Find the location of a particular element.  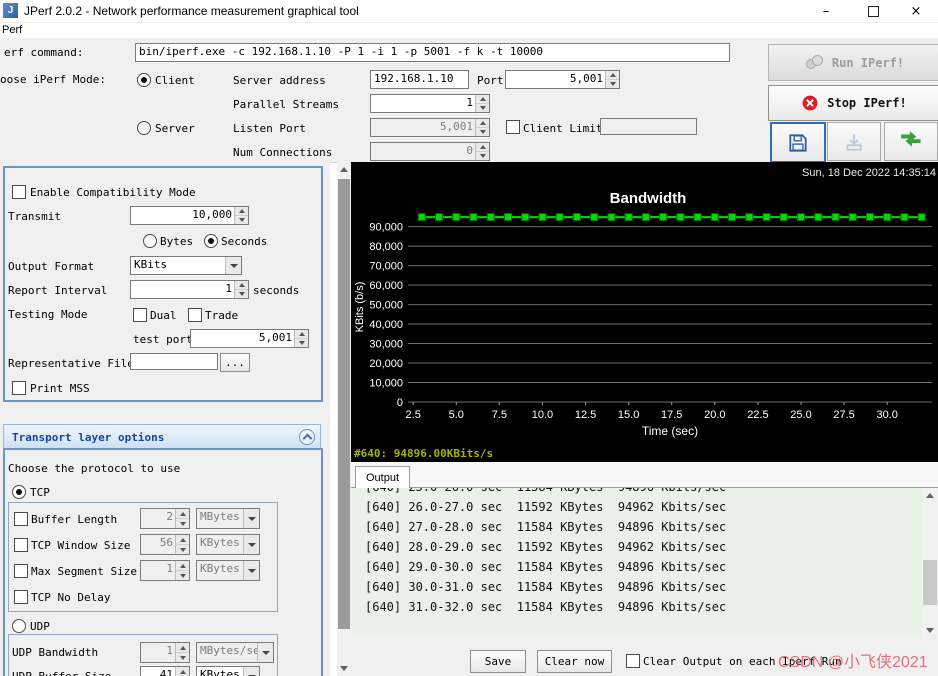

tcp-window-size-unit-dropdown: KBytes is located at coordinates (228, 544).